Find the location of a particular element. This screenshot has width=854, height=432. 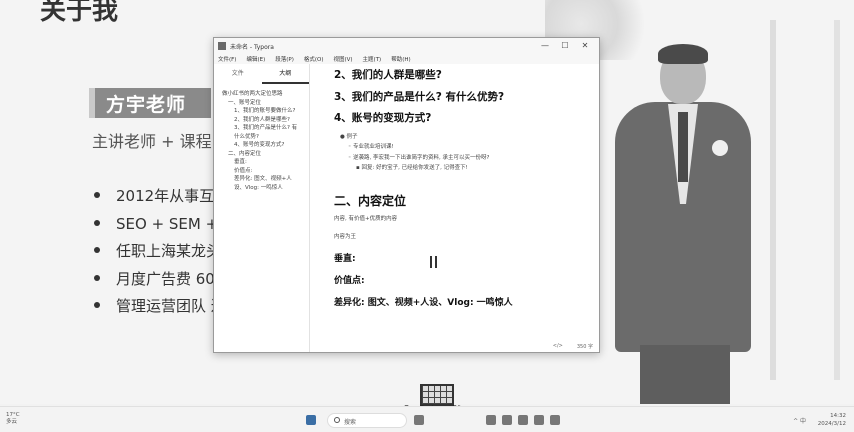

window-controls: — ☐ ✕ is located at coordinates (565, 46).